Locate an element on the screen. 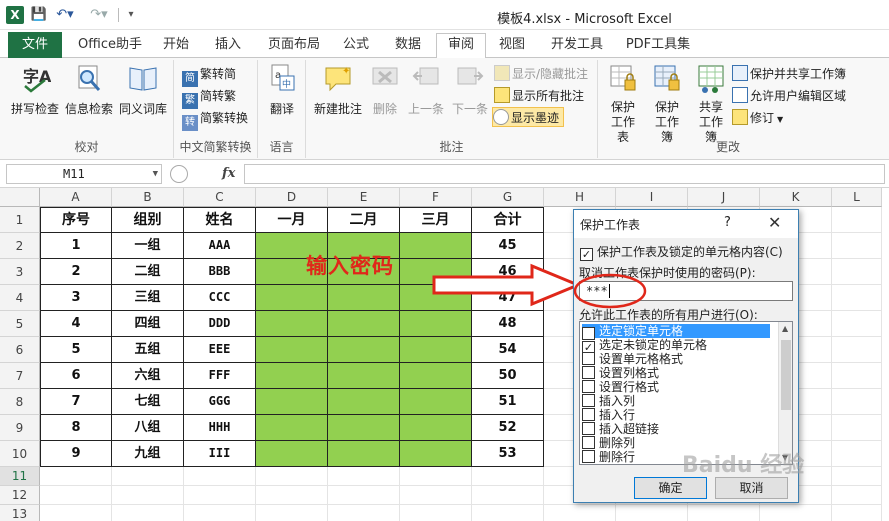 This screenshot has width=889, height=521. row-header-11: 11 is located at coordinates (20, 476).